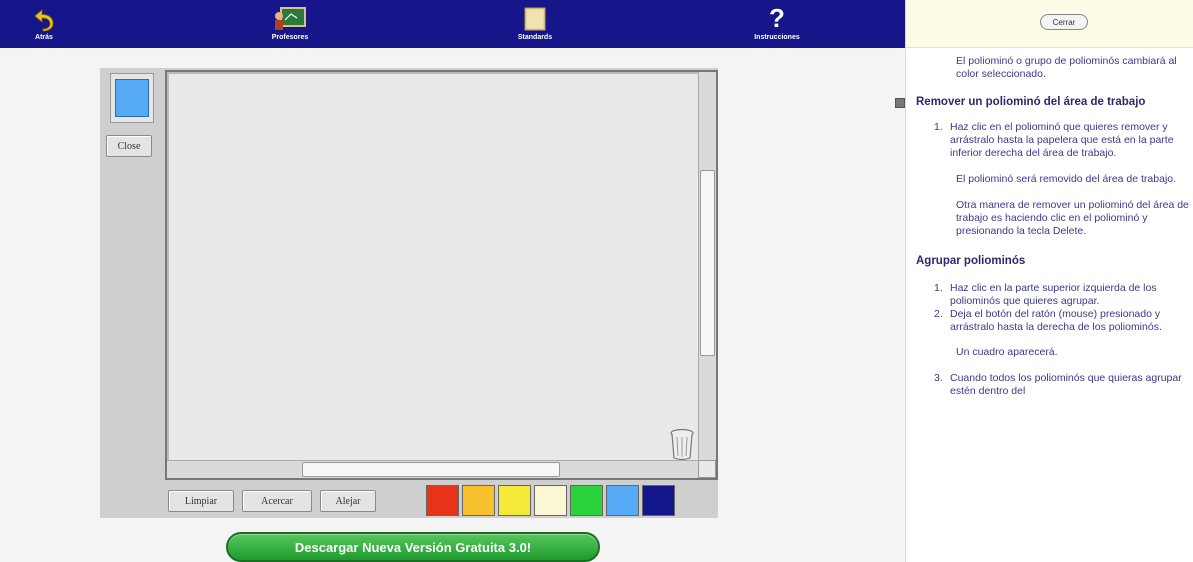 The image size is (1193, 562). Describe the element at coordinates (707, 469) in the screenshot. I see `scroll-corner` at that location.